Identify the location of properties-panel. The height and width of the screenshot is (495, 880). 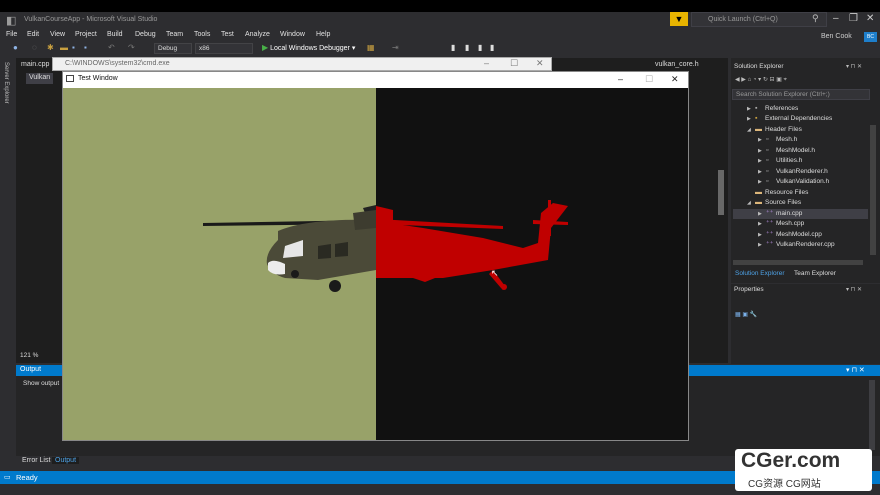
(805, 324).